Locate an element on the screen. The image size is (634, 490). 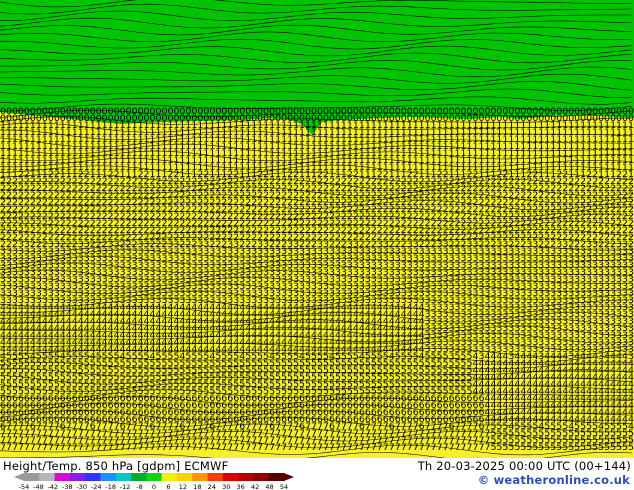
scale-tick-label: 12 is located at coordinates (183, 486).